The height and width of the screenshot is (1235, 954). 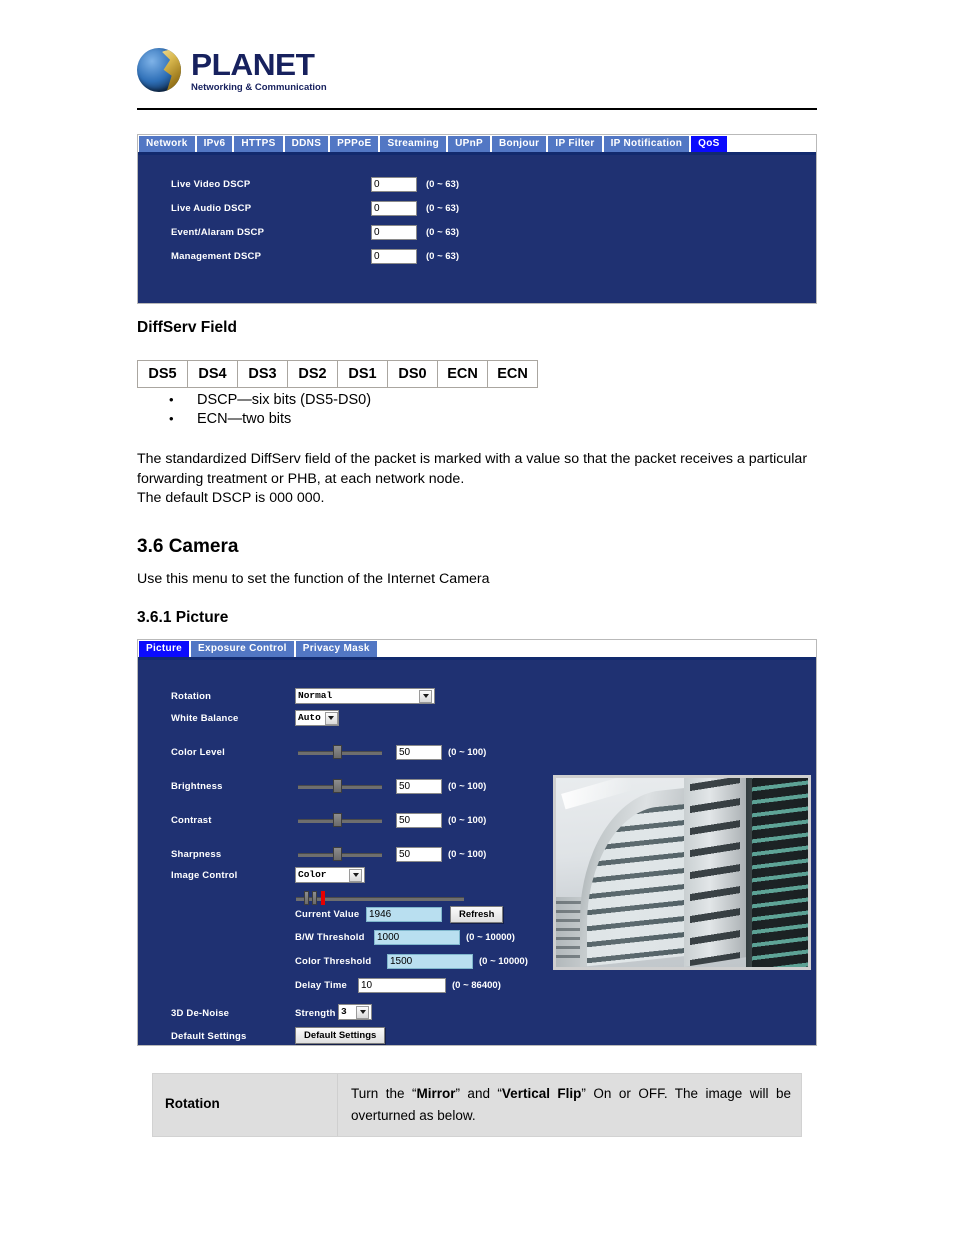 I want to click on rotation-row-label: Rotation, so click(x=245, y=1105).